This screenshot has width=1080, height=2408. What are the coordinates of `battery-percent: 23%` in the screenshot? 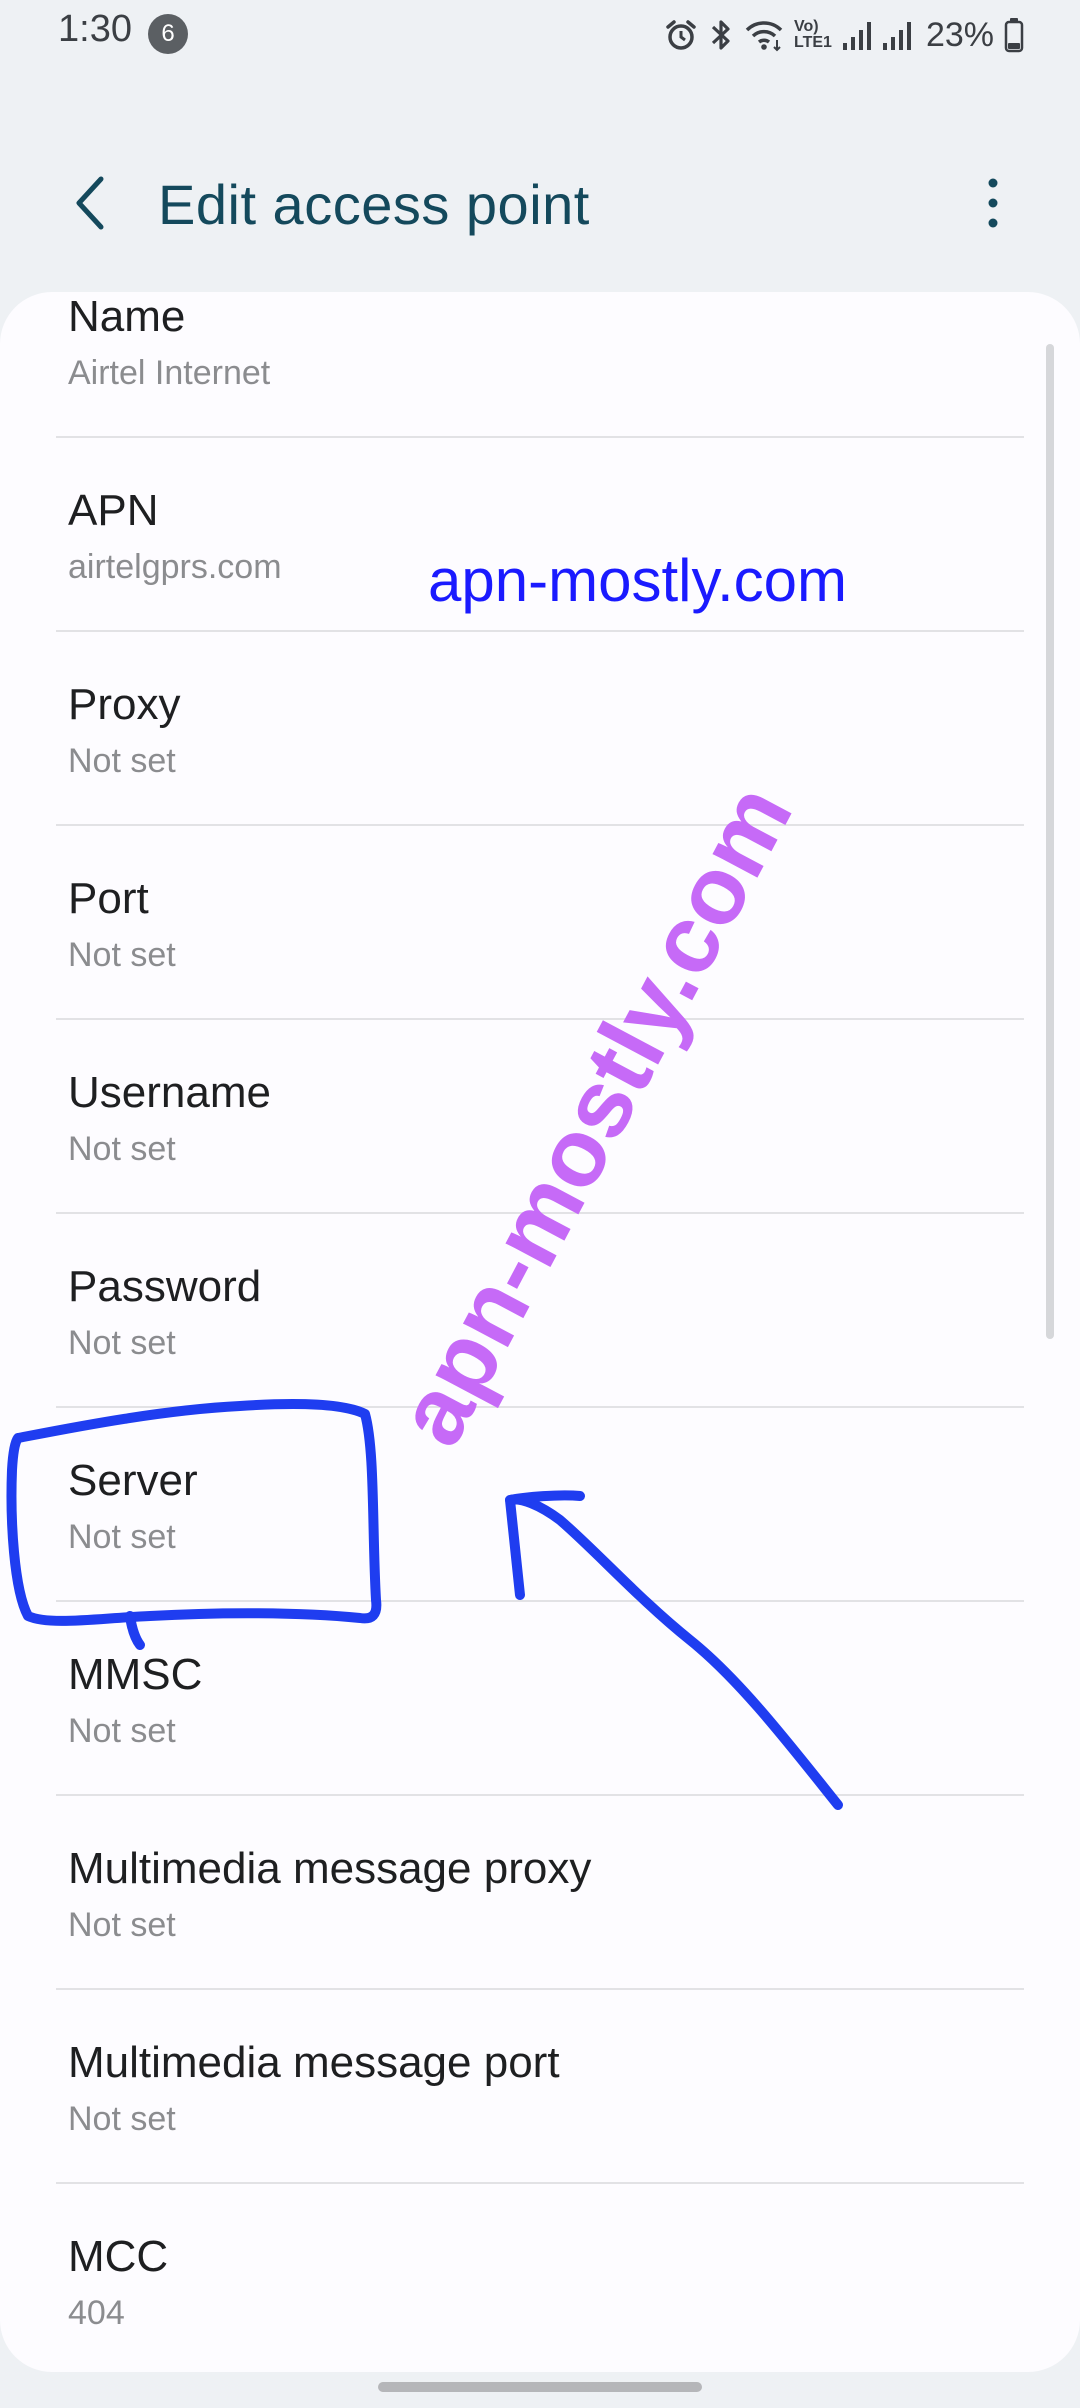 It's located at (959, 34).